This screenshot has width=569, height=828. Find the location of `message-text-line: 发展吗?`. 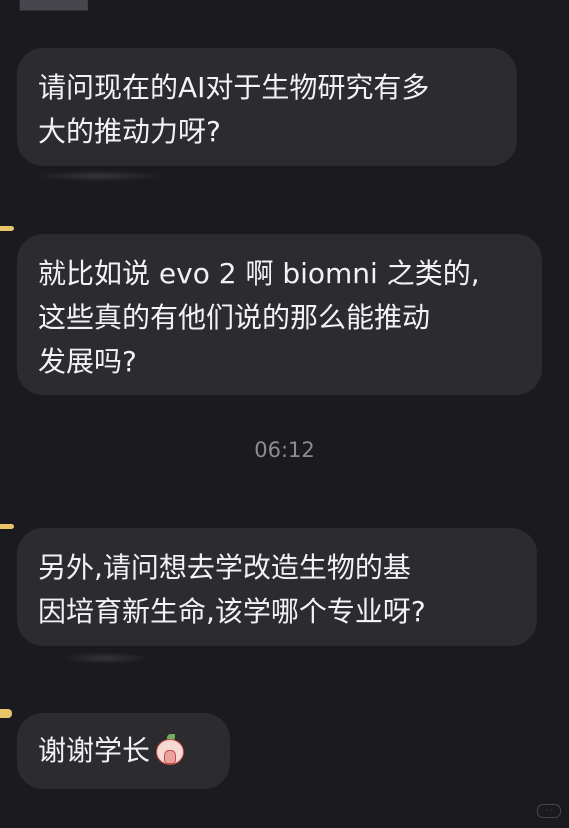

message-text-line: 发展吗? is located at coordinates (87, 361).